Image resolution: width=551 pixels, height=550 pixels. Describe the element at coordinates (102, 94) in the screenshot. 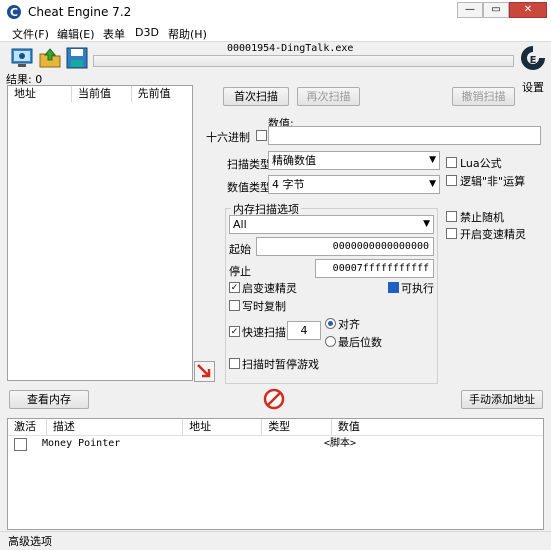

I see `column-current-value: 当前值` at that location.